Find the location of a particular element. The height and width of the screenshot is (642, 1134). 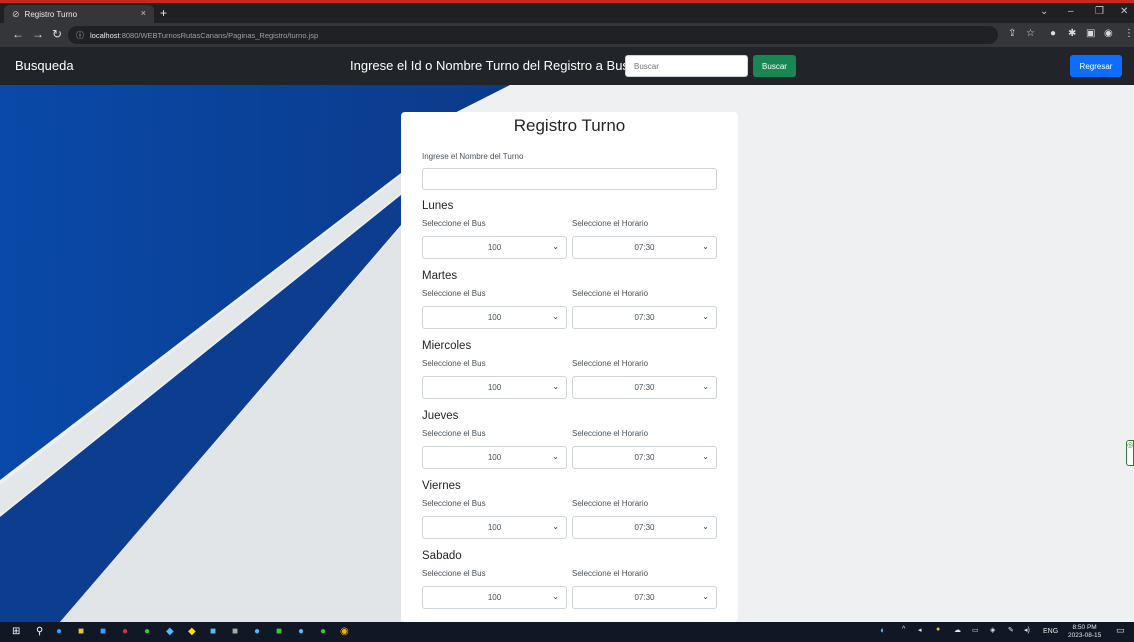

bus-select-value: 100 is located at coordinates (494, 317).